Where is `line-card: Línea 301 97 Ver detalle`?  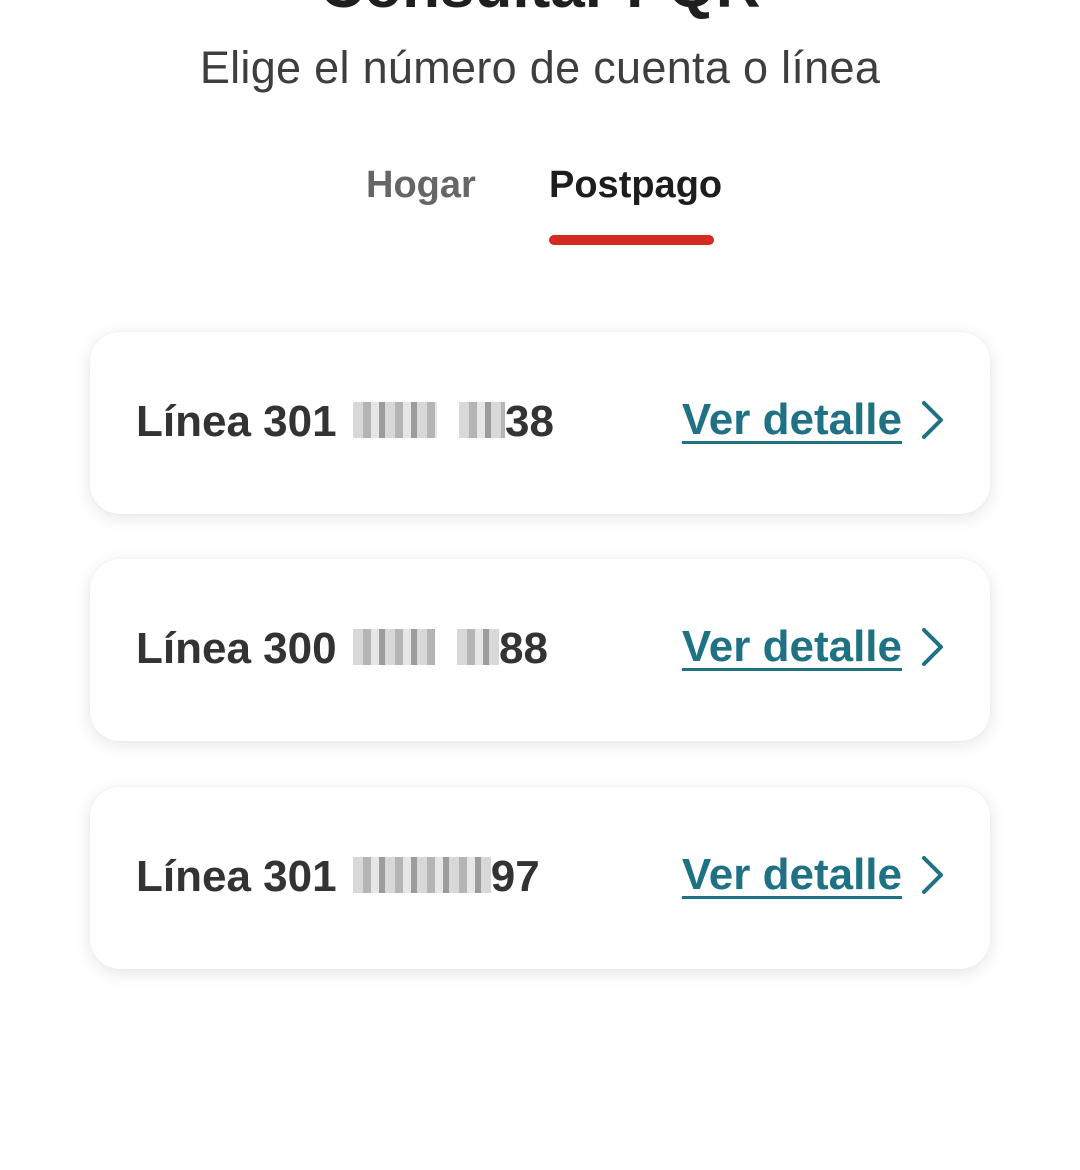 line-card: Línea 301 97 Ver detalle is located at coordinates (540, 878).